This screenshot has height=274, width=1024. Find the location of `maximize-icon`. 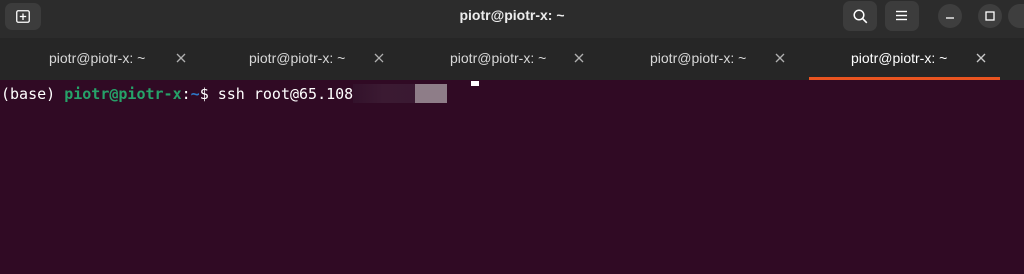

maximize-icon is located at coordinates (990, 16).